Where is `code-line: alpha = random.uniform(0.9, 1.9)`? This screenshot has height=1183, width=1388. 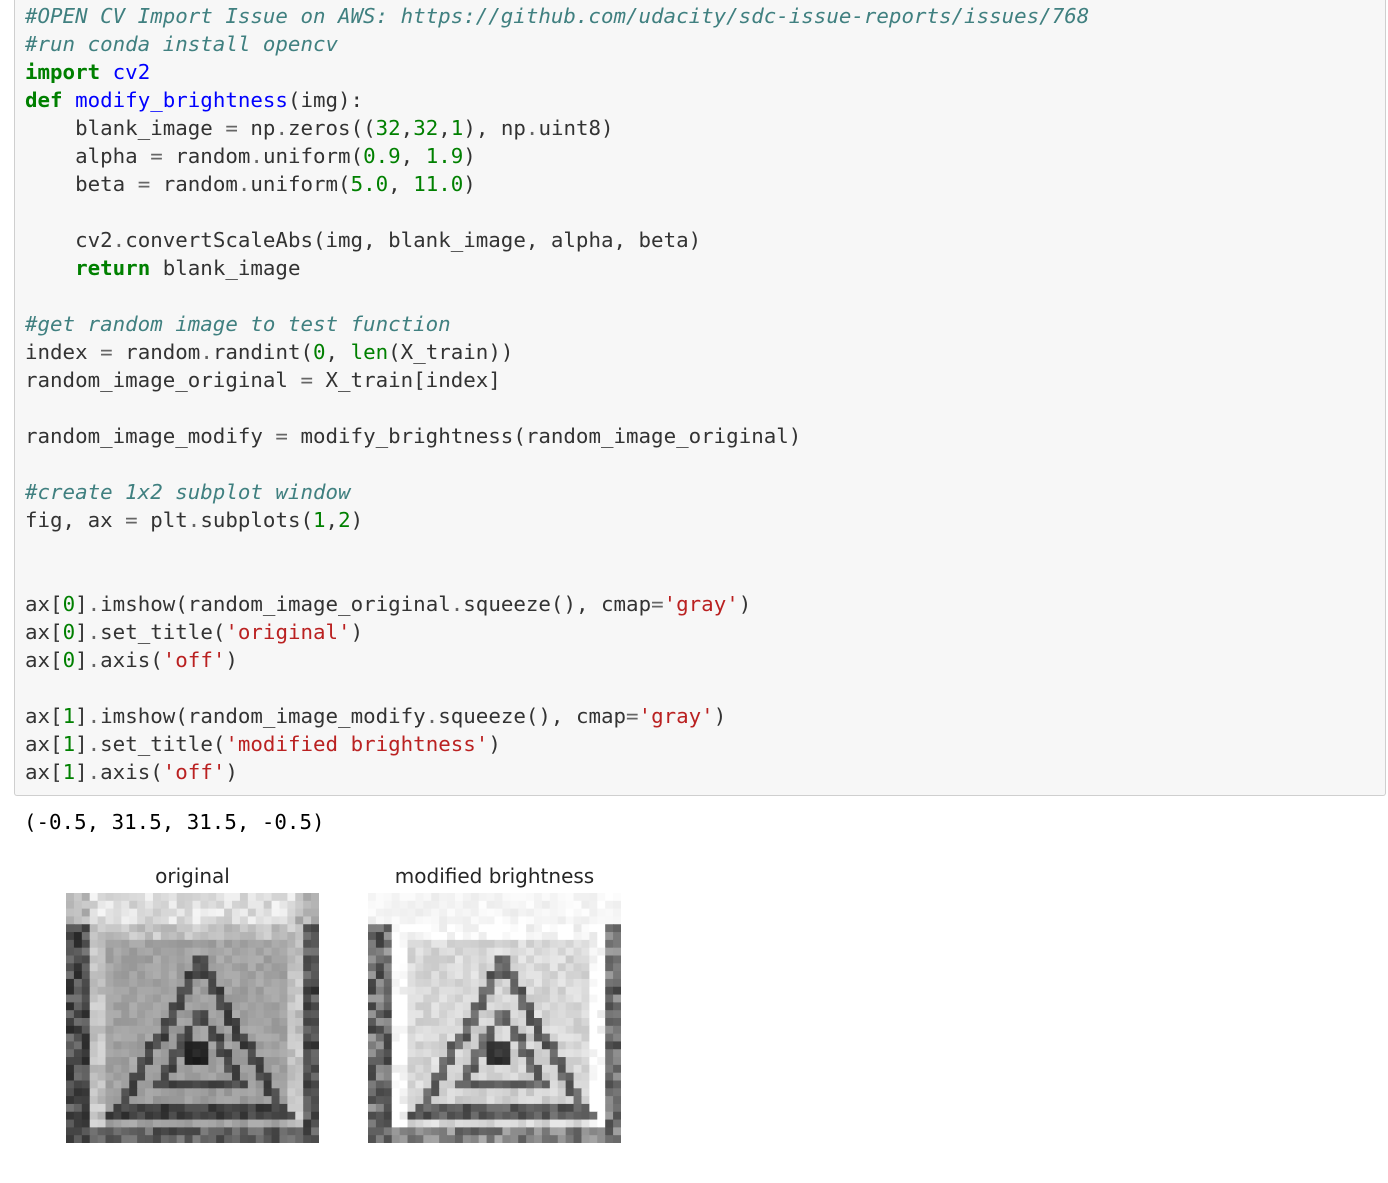
code-line: alpha = random.uniform(0.9, 1.9) is located at coordinates (557, 156).